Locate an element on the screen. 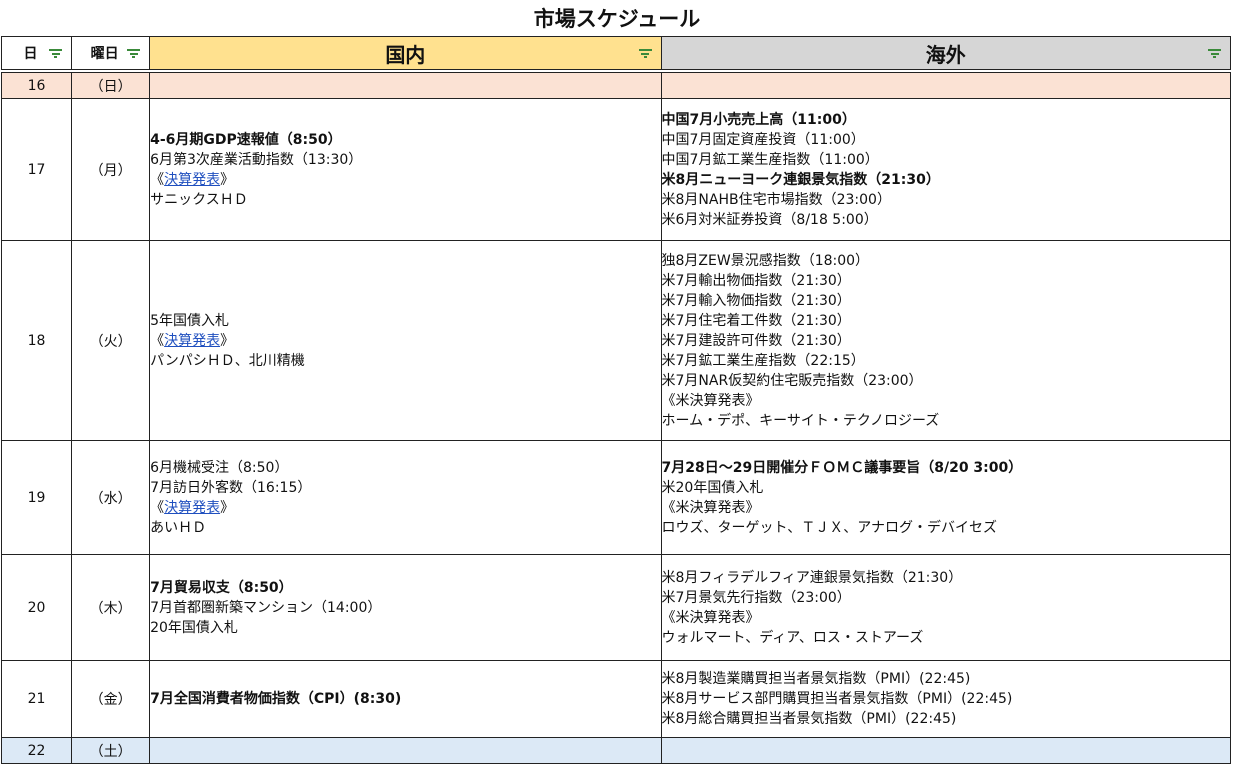  domestic-cell: 7月貿易収支（8:50） 7月首都圏新築マンション（14:00） 20年国債入札 is located at coordinates (405, 607).